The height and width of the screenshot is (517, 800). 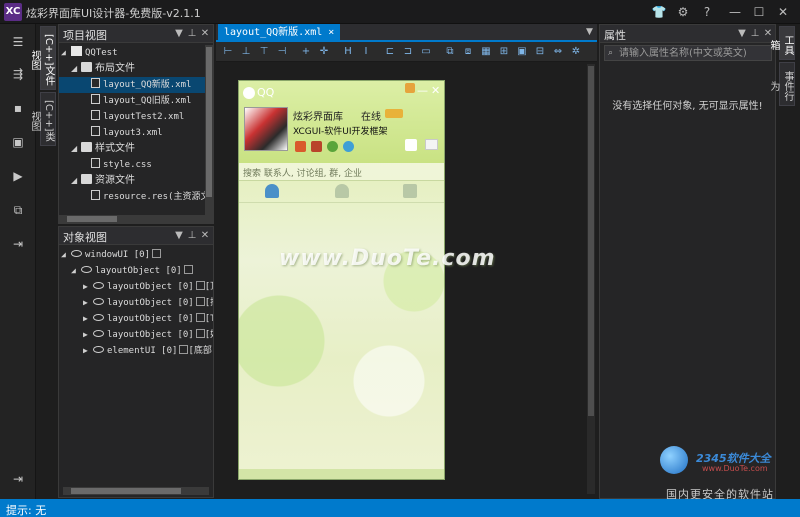 I want to click on tree-item-object: ▶layoutObject [0][顶部, so click(x=136, y=287).